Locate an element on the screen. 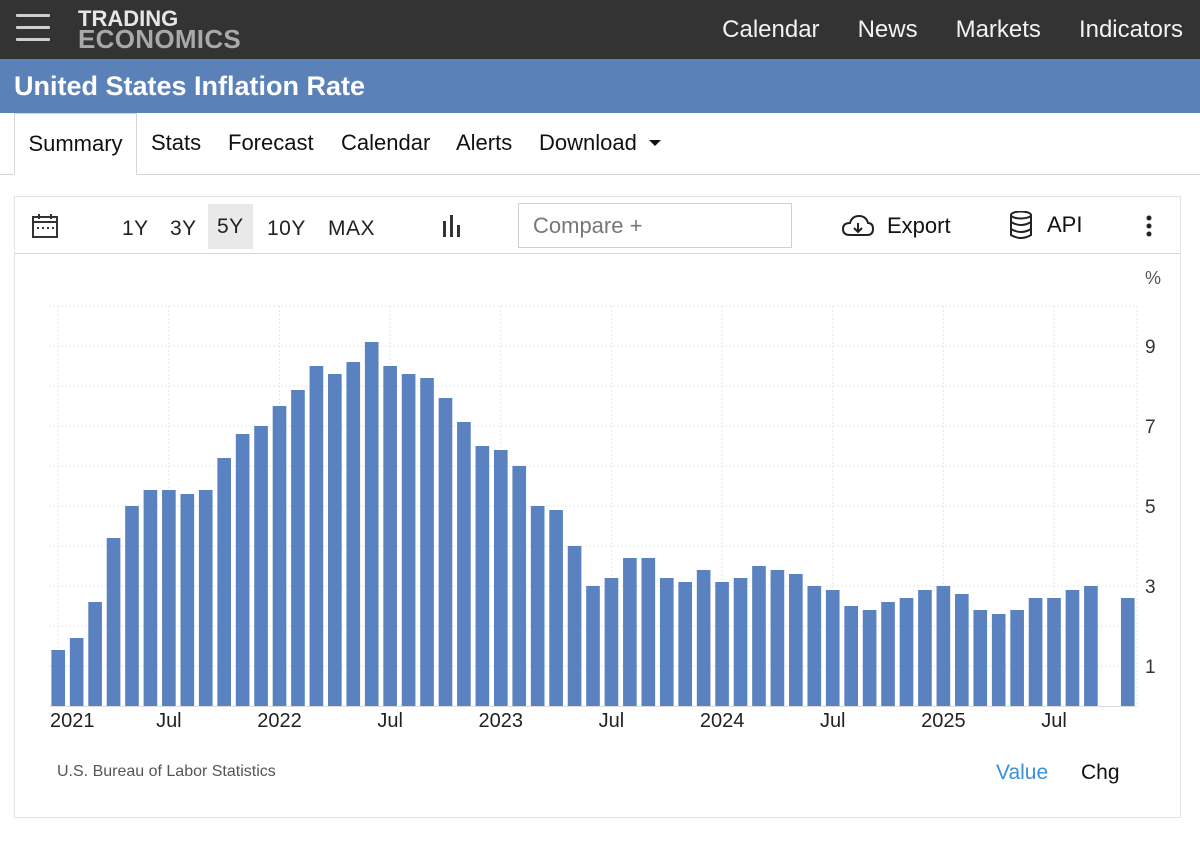 The image size is (1200, 859). nav-calendar: Calendar is located at coordinates (770, 30).